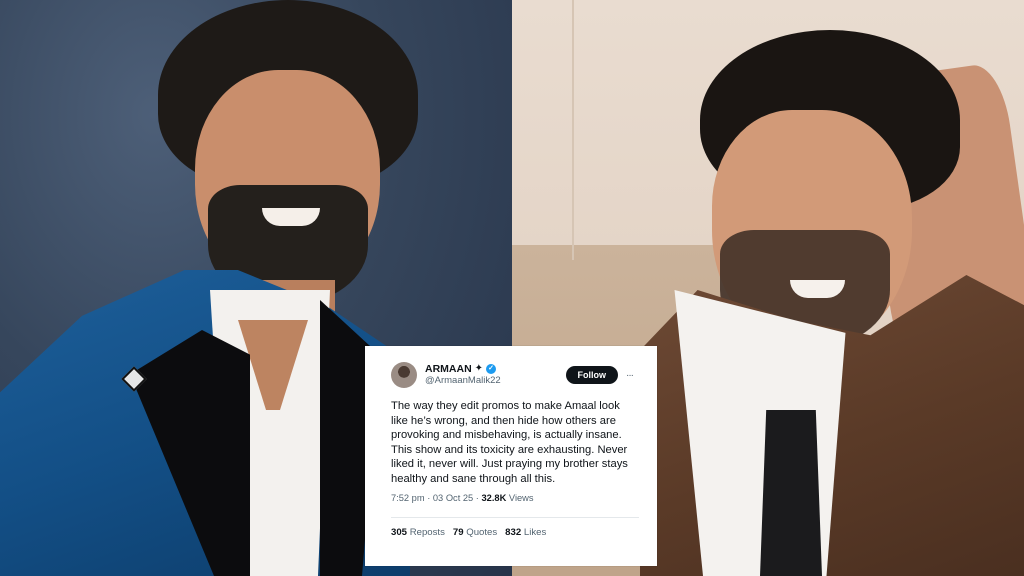 The width and height of the screenshot is (1024, 576). What do you see at coordinates (515, 517) in the screenshot?
I see `tweet-divider` at bounding box center [515, 517].